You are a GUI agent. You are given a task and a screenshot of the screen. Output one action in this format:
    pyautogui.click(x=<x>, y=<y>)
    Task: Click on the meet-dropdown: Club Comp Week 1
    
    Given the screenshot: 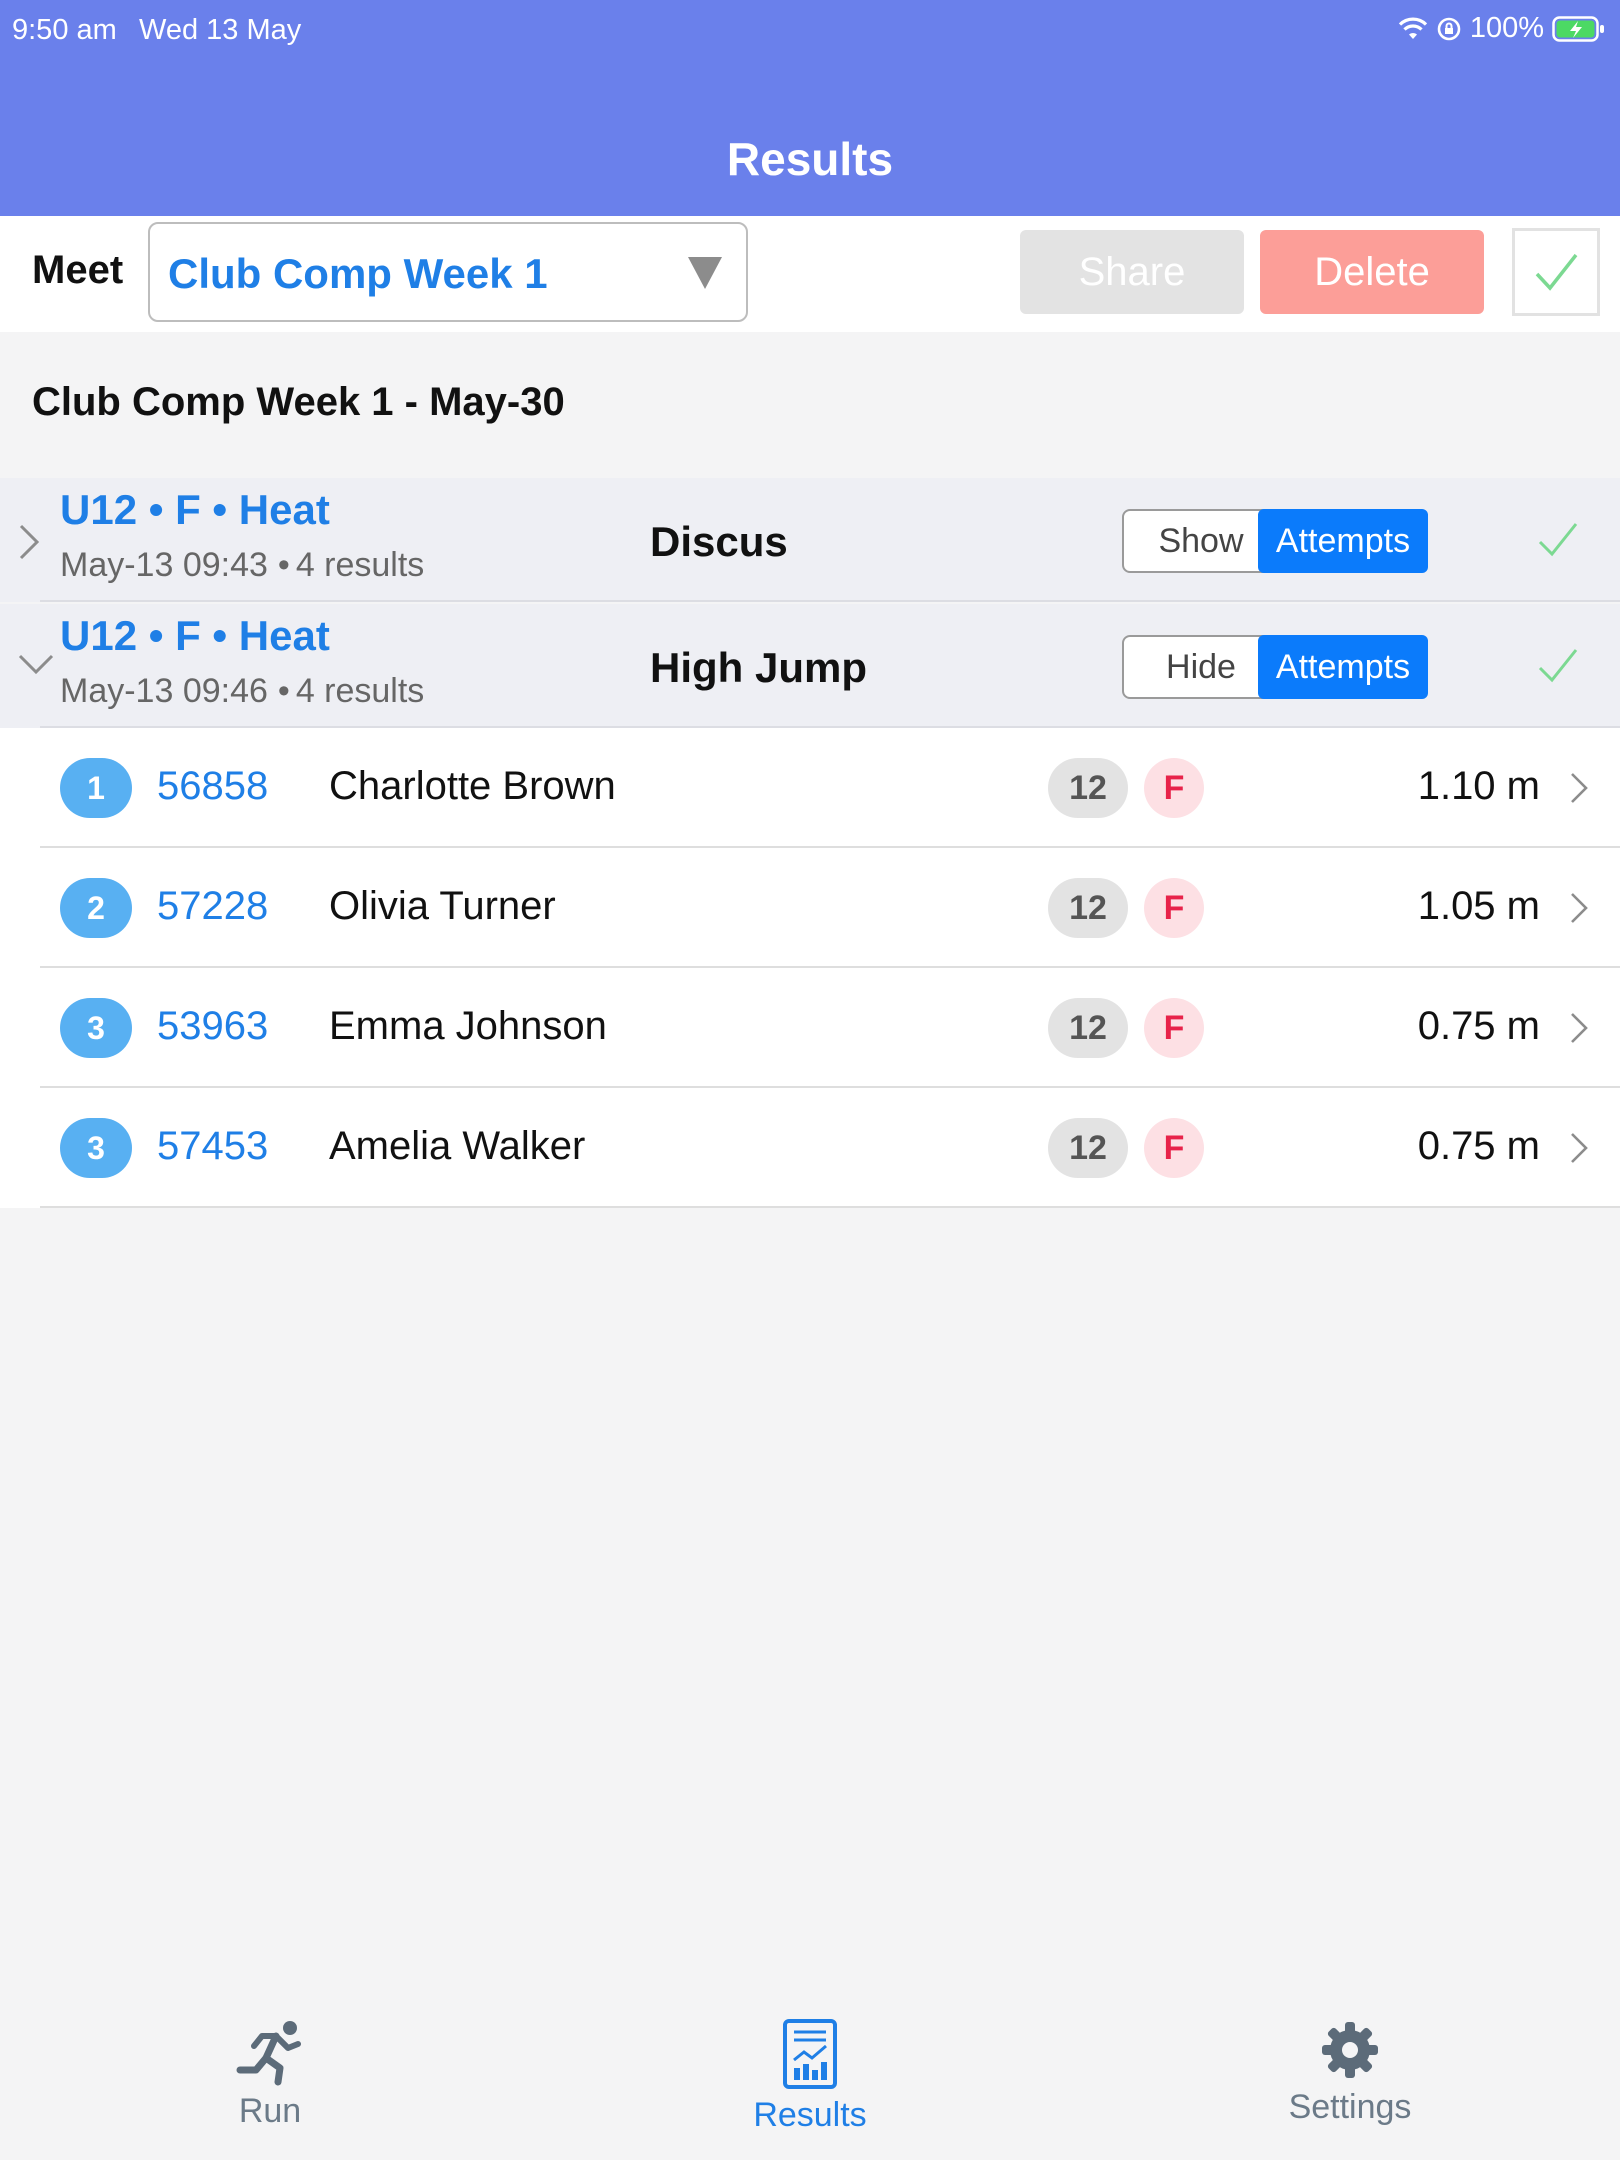 What is the action you would take?
    pyautogui.click(x=448, y=272)
    